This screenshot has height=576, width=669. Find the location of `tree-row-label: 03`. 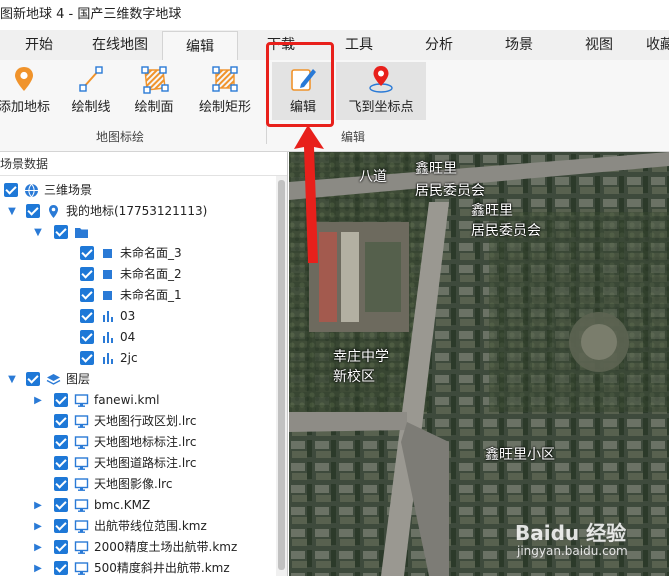

tree-row-label: 03 is located at coordinates (128, 316).